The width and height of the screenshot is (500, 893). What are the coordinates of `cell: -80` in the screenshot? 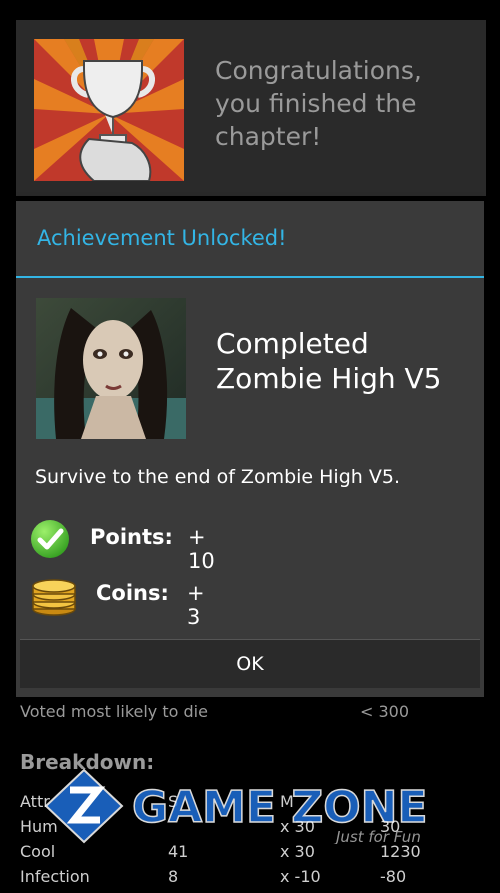 It's located at (393, 876).